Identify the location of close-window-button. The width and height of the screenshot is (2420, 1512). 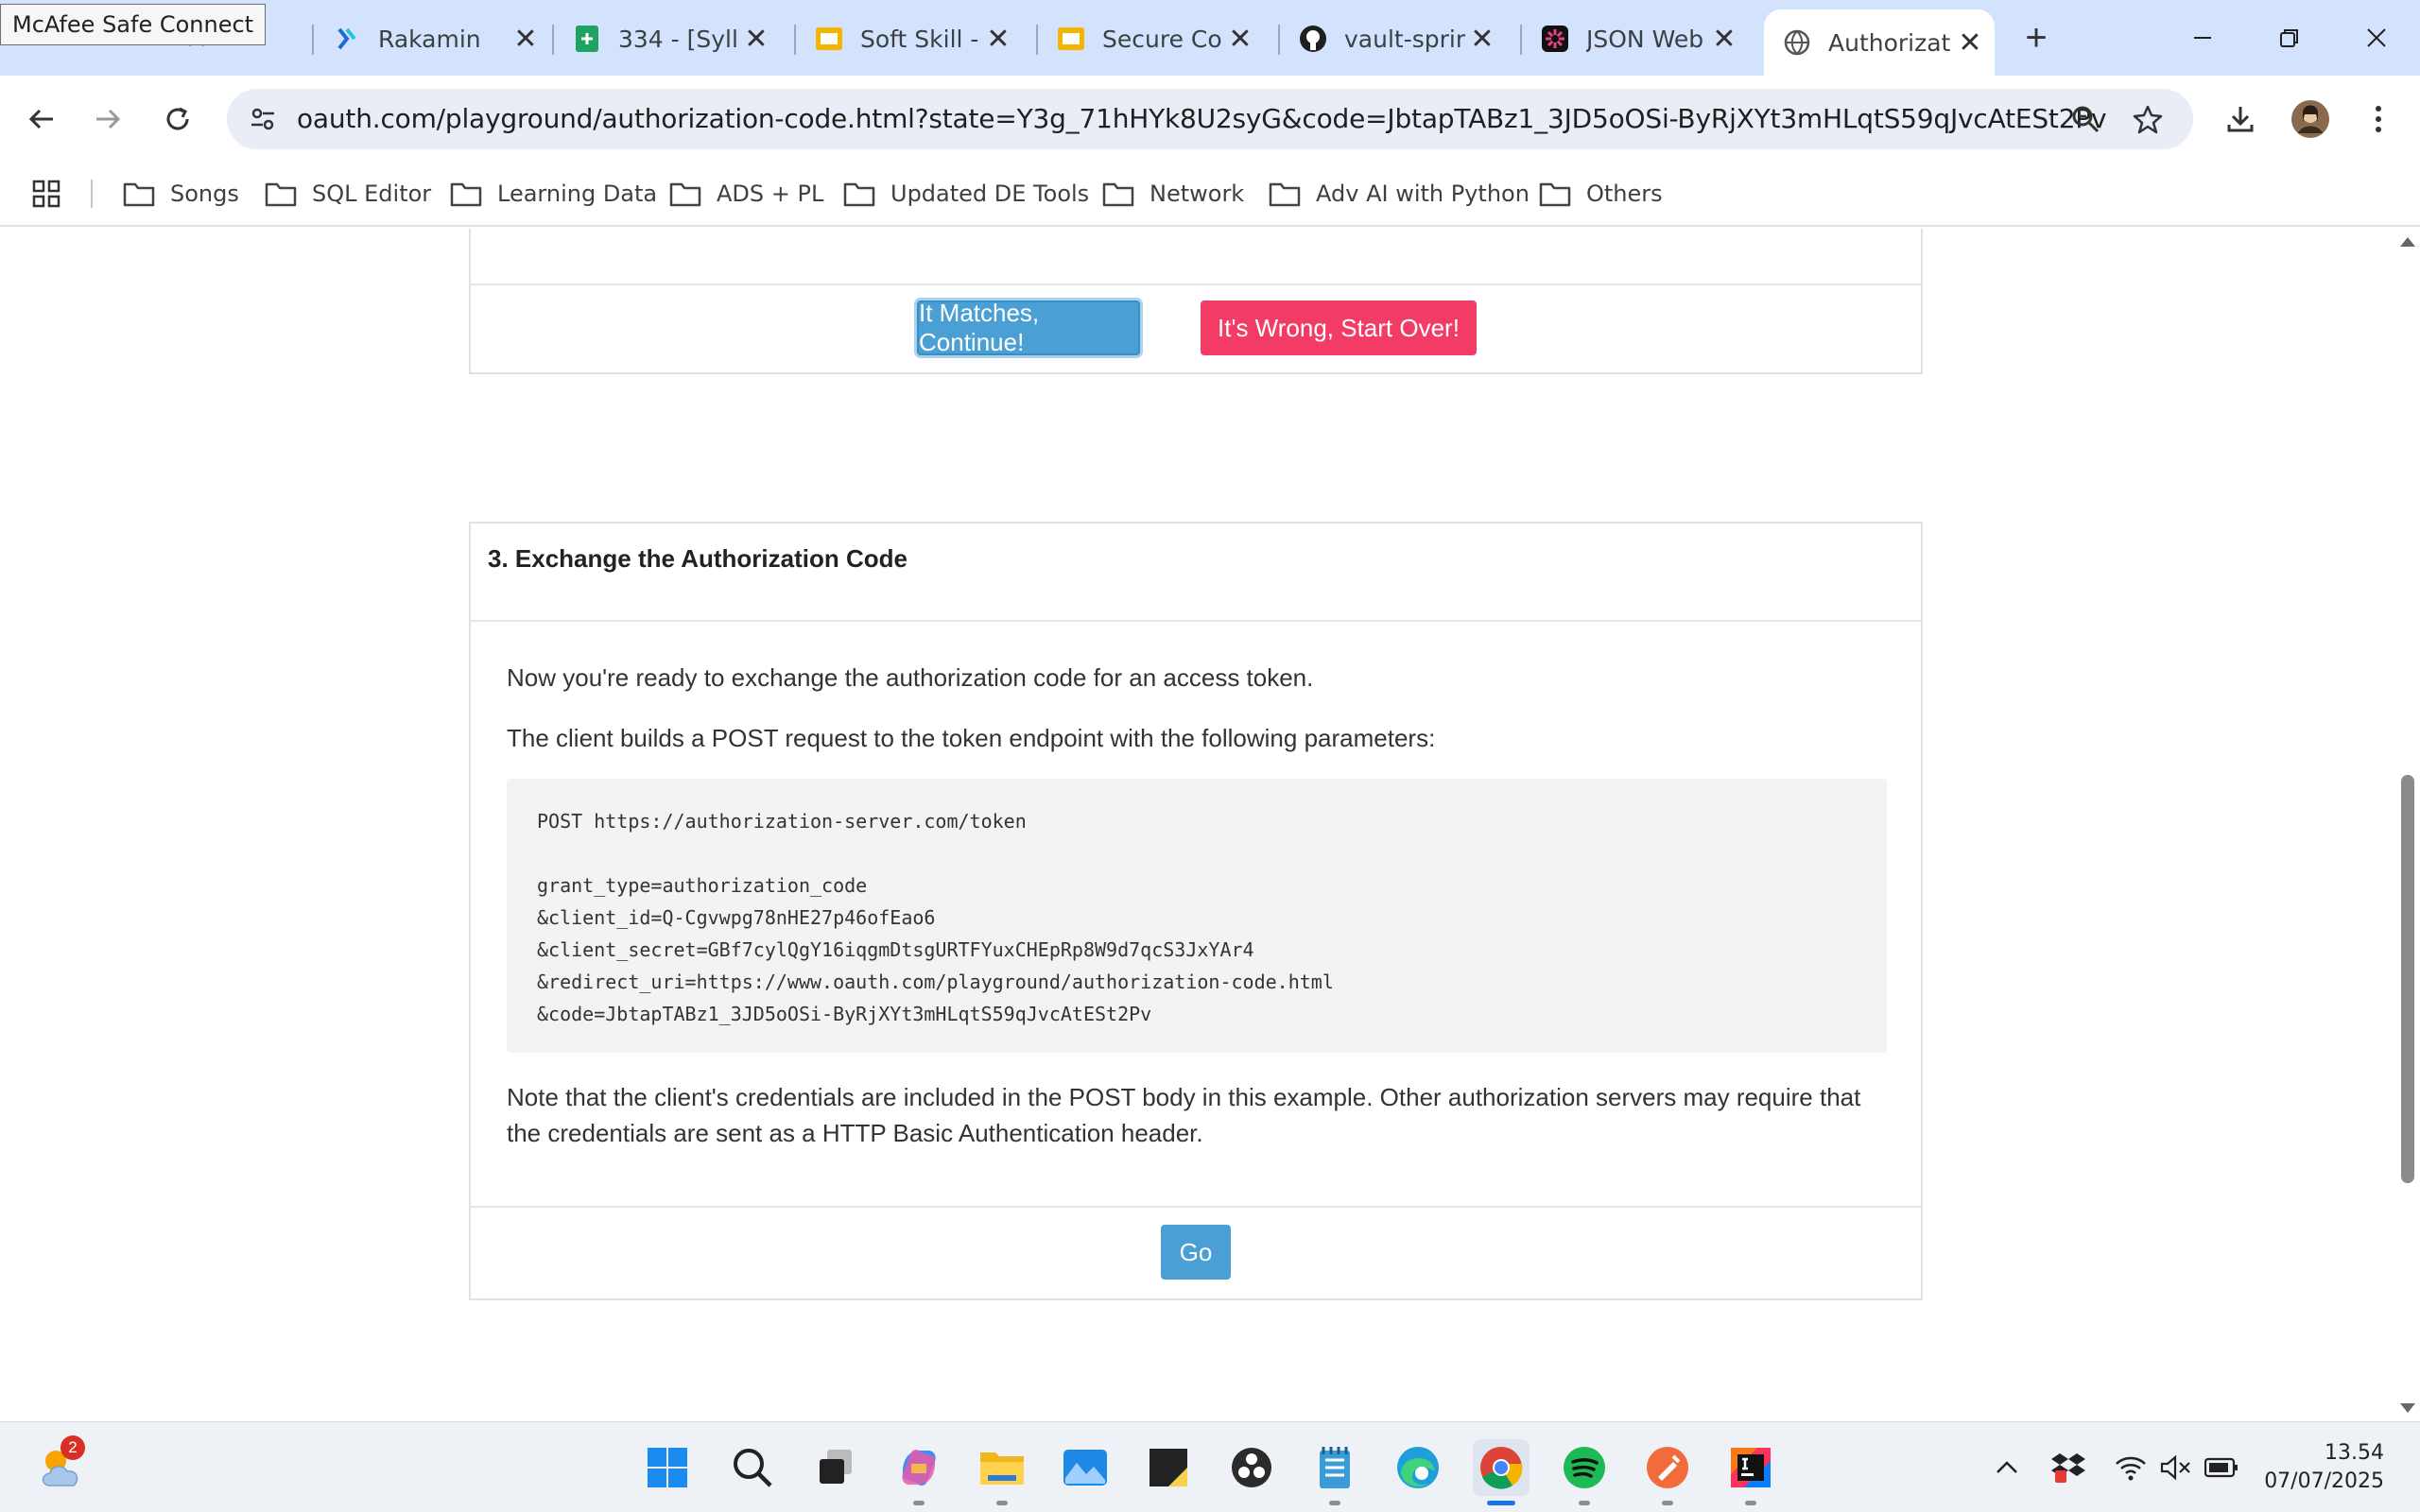
(2376, 37).